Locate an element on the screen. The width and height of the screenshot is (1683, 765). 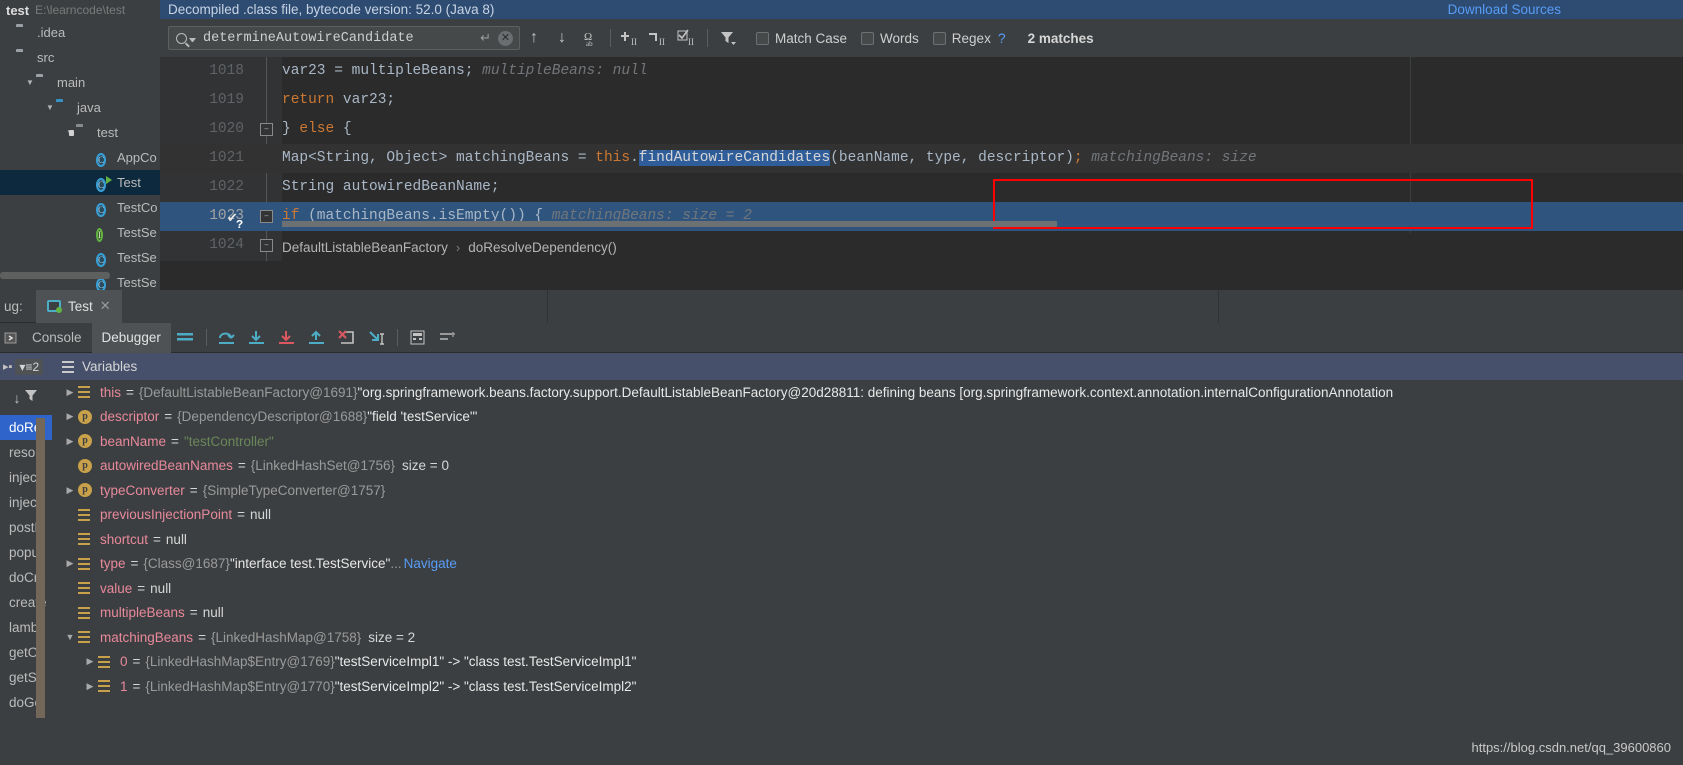
editor-horizontal-scrollbar is located at coordinates (669, 224).